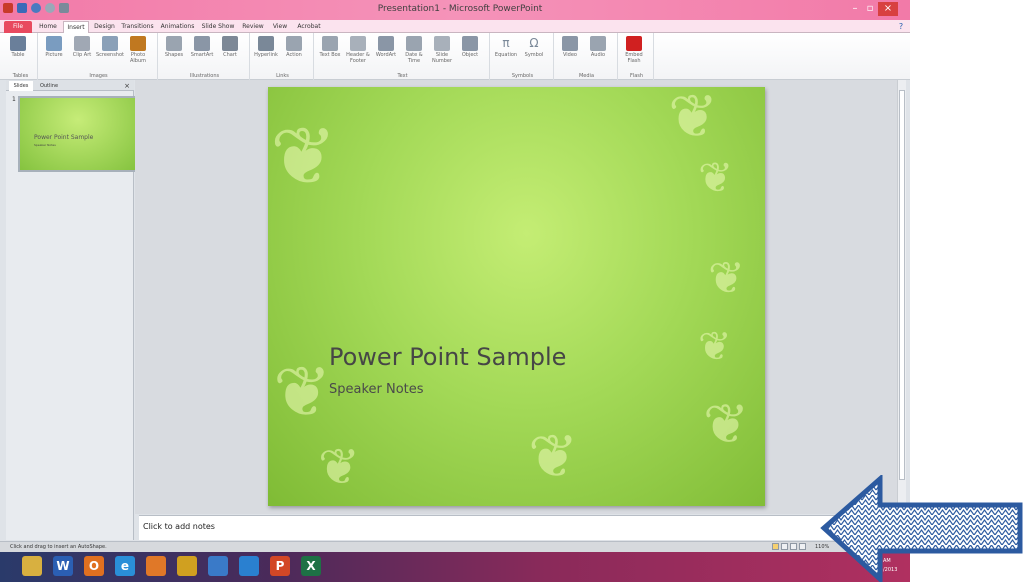  What do you see at coordinates (174, 55) in the screenshot?
I see `ribbon-button-label: Shapes` at bounding box center [174, 55].